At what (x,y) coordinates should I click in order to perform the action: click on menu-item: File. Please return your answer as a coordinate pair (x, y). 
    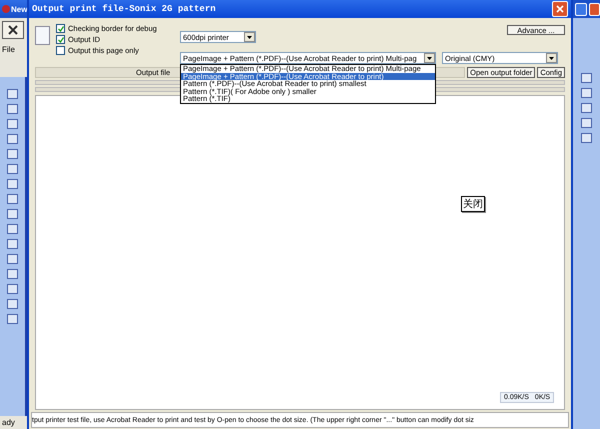
    Looking at the image, I should click on (13, 49).